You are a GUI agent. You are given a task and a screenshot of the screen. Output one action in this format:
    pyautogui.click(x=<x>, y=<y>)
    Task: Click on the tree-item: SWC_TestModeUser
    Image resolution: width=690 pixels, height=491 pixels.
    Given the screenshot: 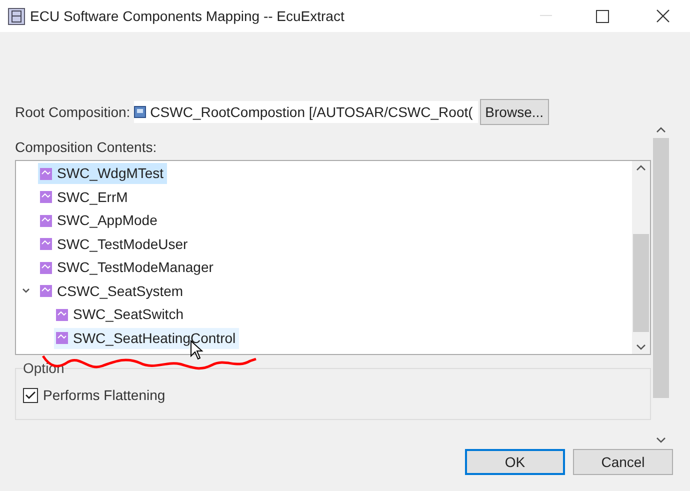 What is the action you would take?
    pyautogui.click(x=114, y=244)
    